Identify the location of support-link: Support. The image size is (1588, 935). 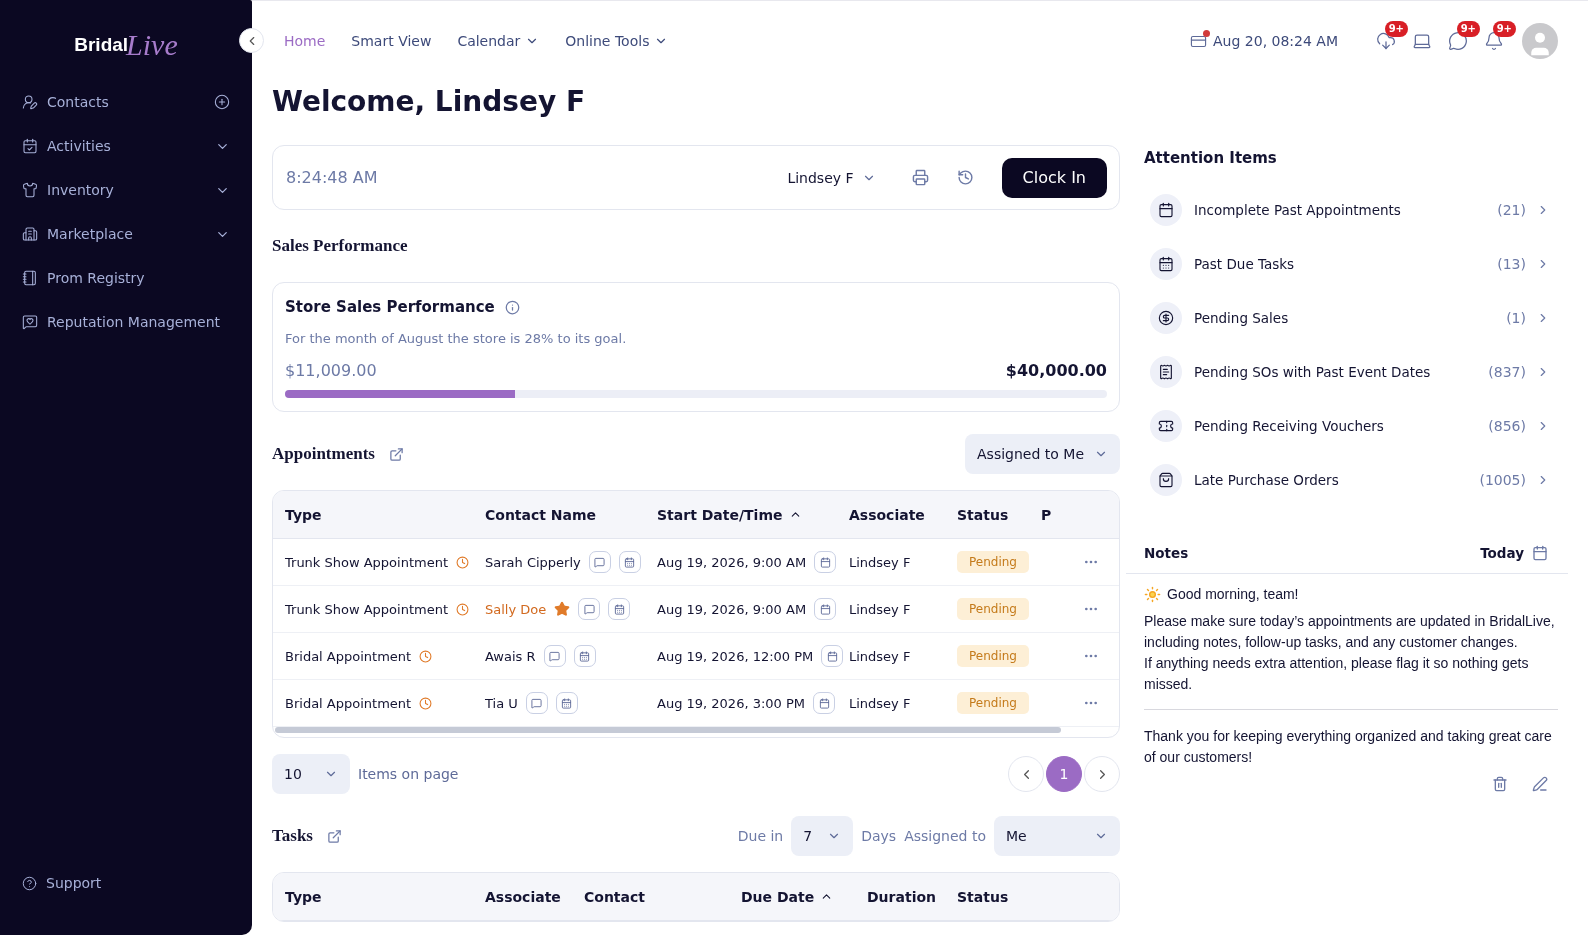
(126, 883).